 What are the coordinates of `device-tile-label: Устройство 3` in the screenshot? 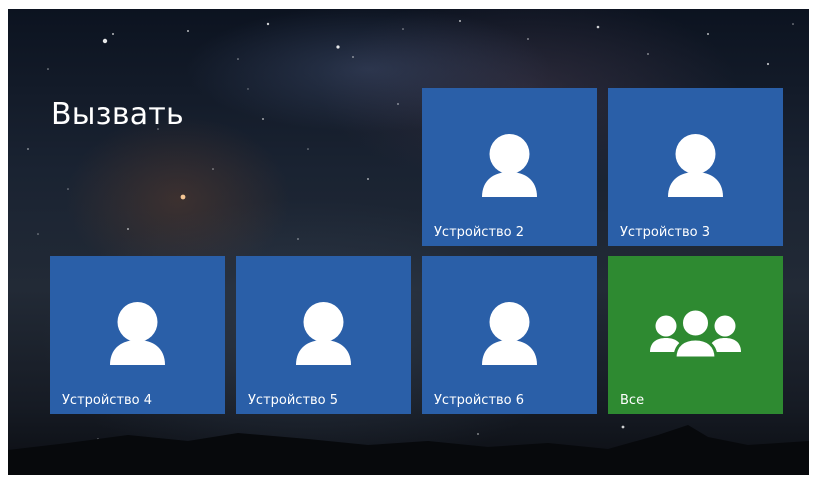 It's located at (665, 232).